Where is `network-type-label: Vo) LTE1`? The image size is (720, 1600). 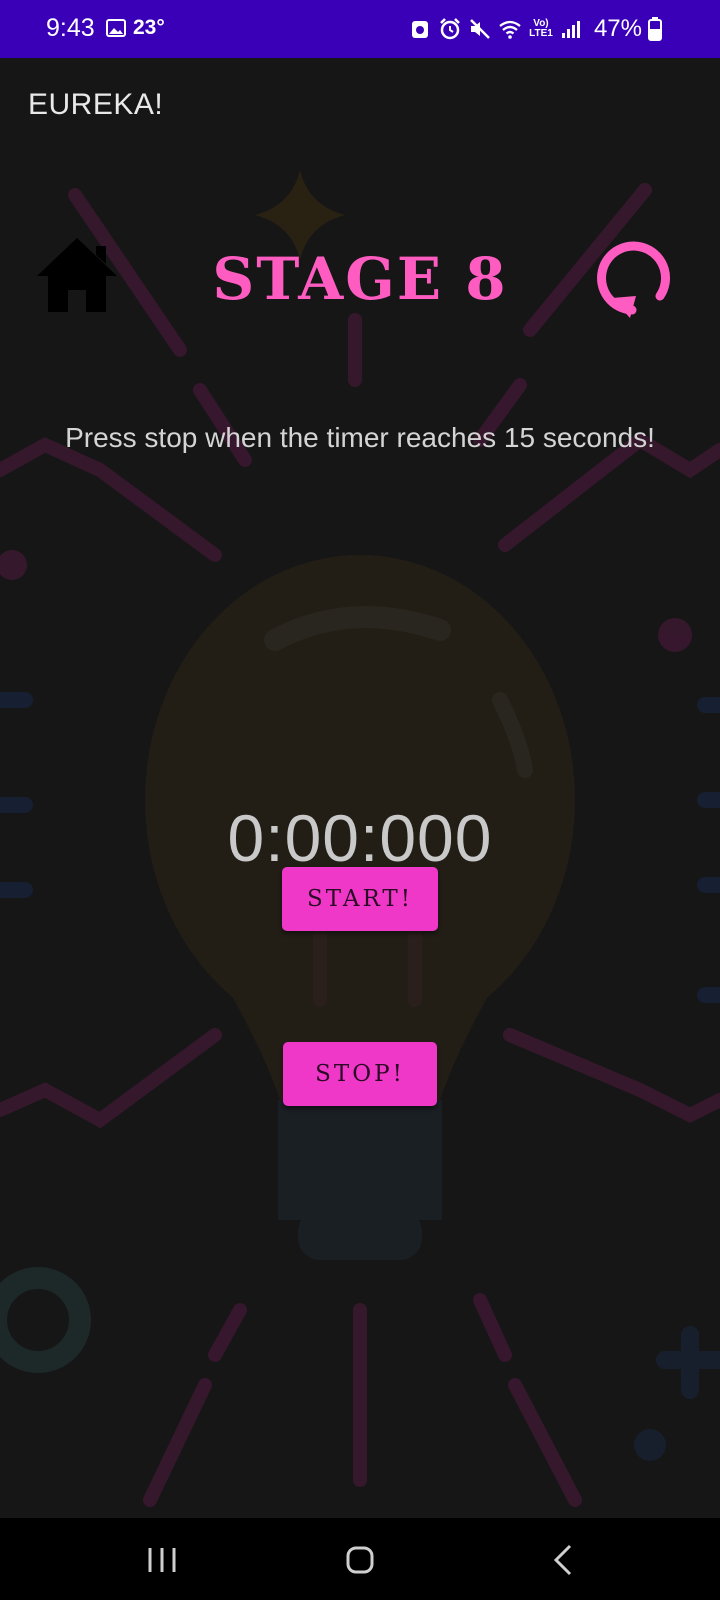
network-type-label: Vo) LTE1 is located at coordinates (541, 29).